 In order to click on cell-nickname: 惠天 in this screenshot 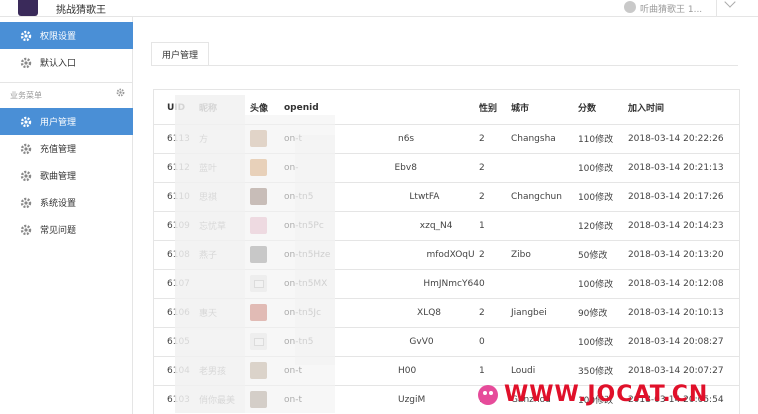, I will do `click(224, 313)`.